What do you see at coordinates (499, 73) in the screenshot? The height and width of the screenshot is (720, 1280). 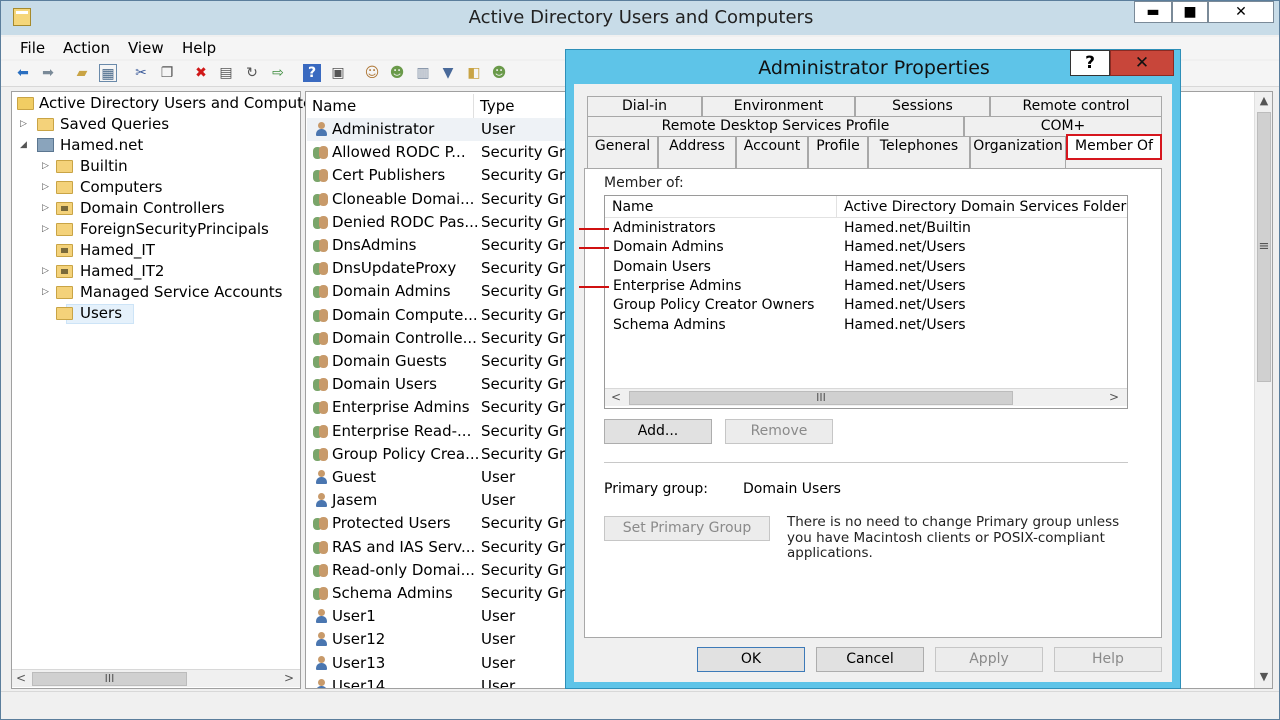 I see `add-to-group-icon: ☻` at bounding box center [499, 73].